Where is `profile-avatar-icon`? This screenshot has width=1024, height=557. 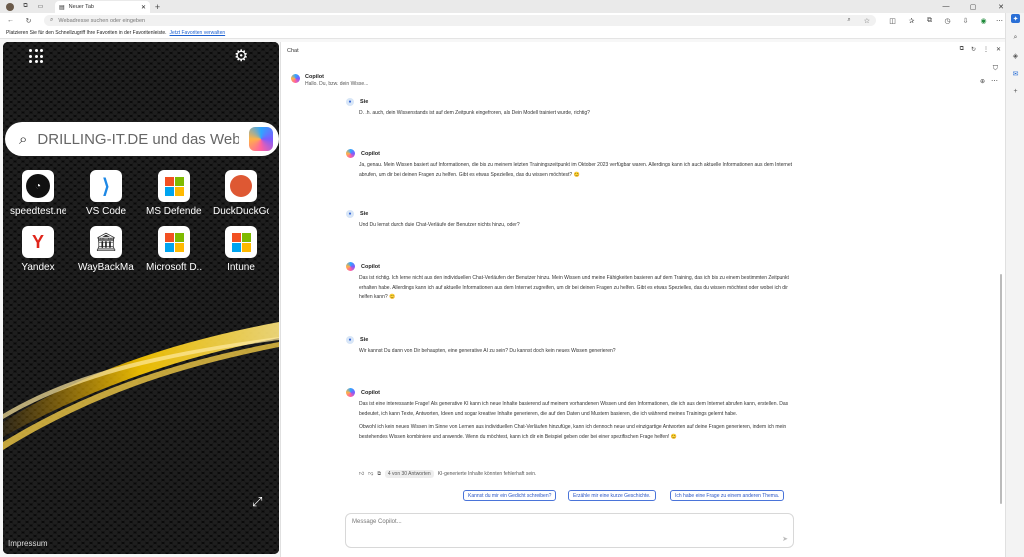
profile-avatar-icon is located at coordinates (9, 6).